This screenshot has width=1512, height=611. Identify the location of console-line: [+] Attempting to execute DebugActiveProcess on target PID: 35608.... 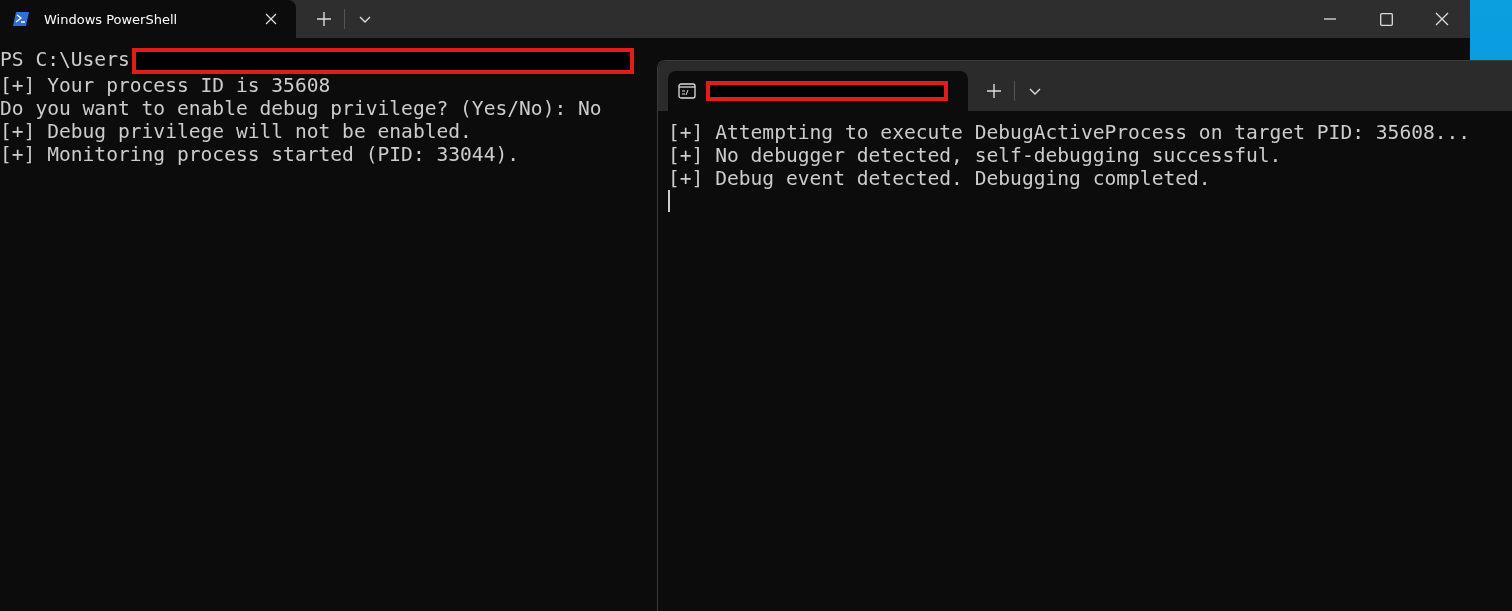
(1069, 132).